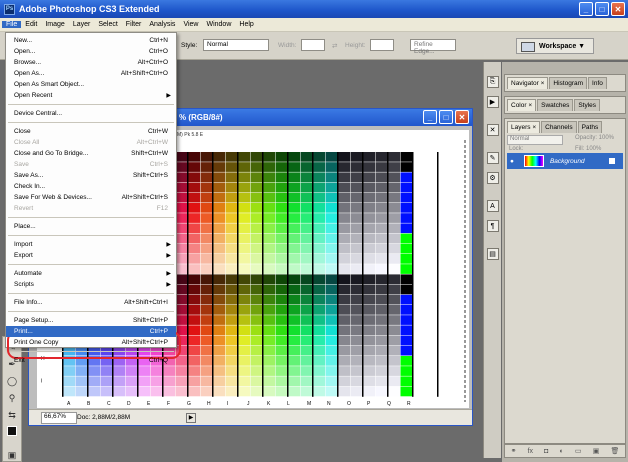 This screenshot has height=462, width=628. Describe the element at coordinates (492, 82) in the screenshot. I see `history-panel-icon: ⎘` at that location.